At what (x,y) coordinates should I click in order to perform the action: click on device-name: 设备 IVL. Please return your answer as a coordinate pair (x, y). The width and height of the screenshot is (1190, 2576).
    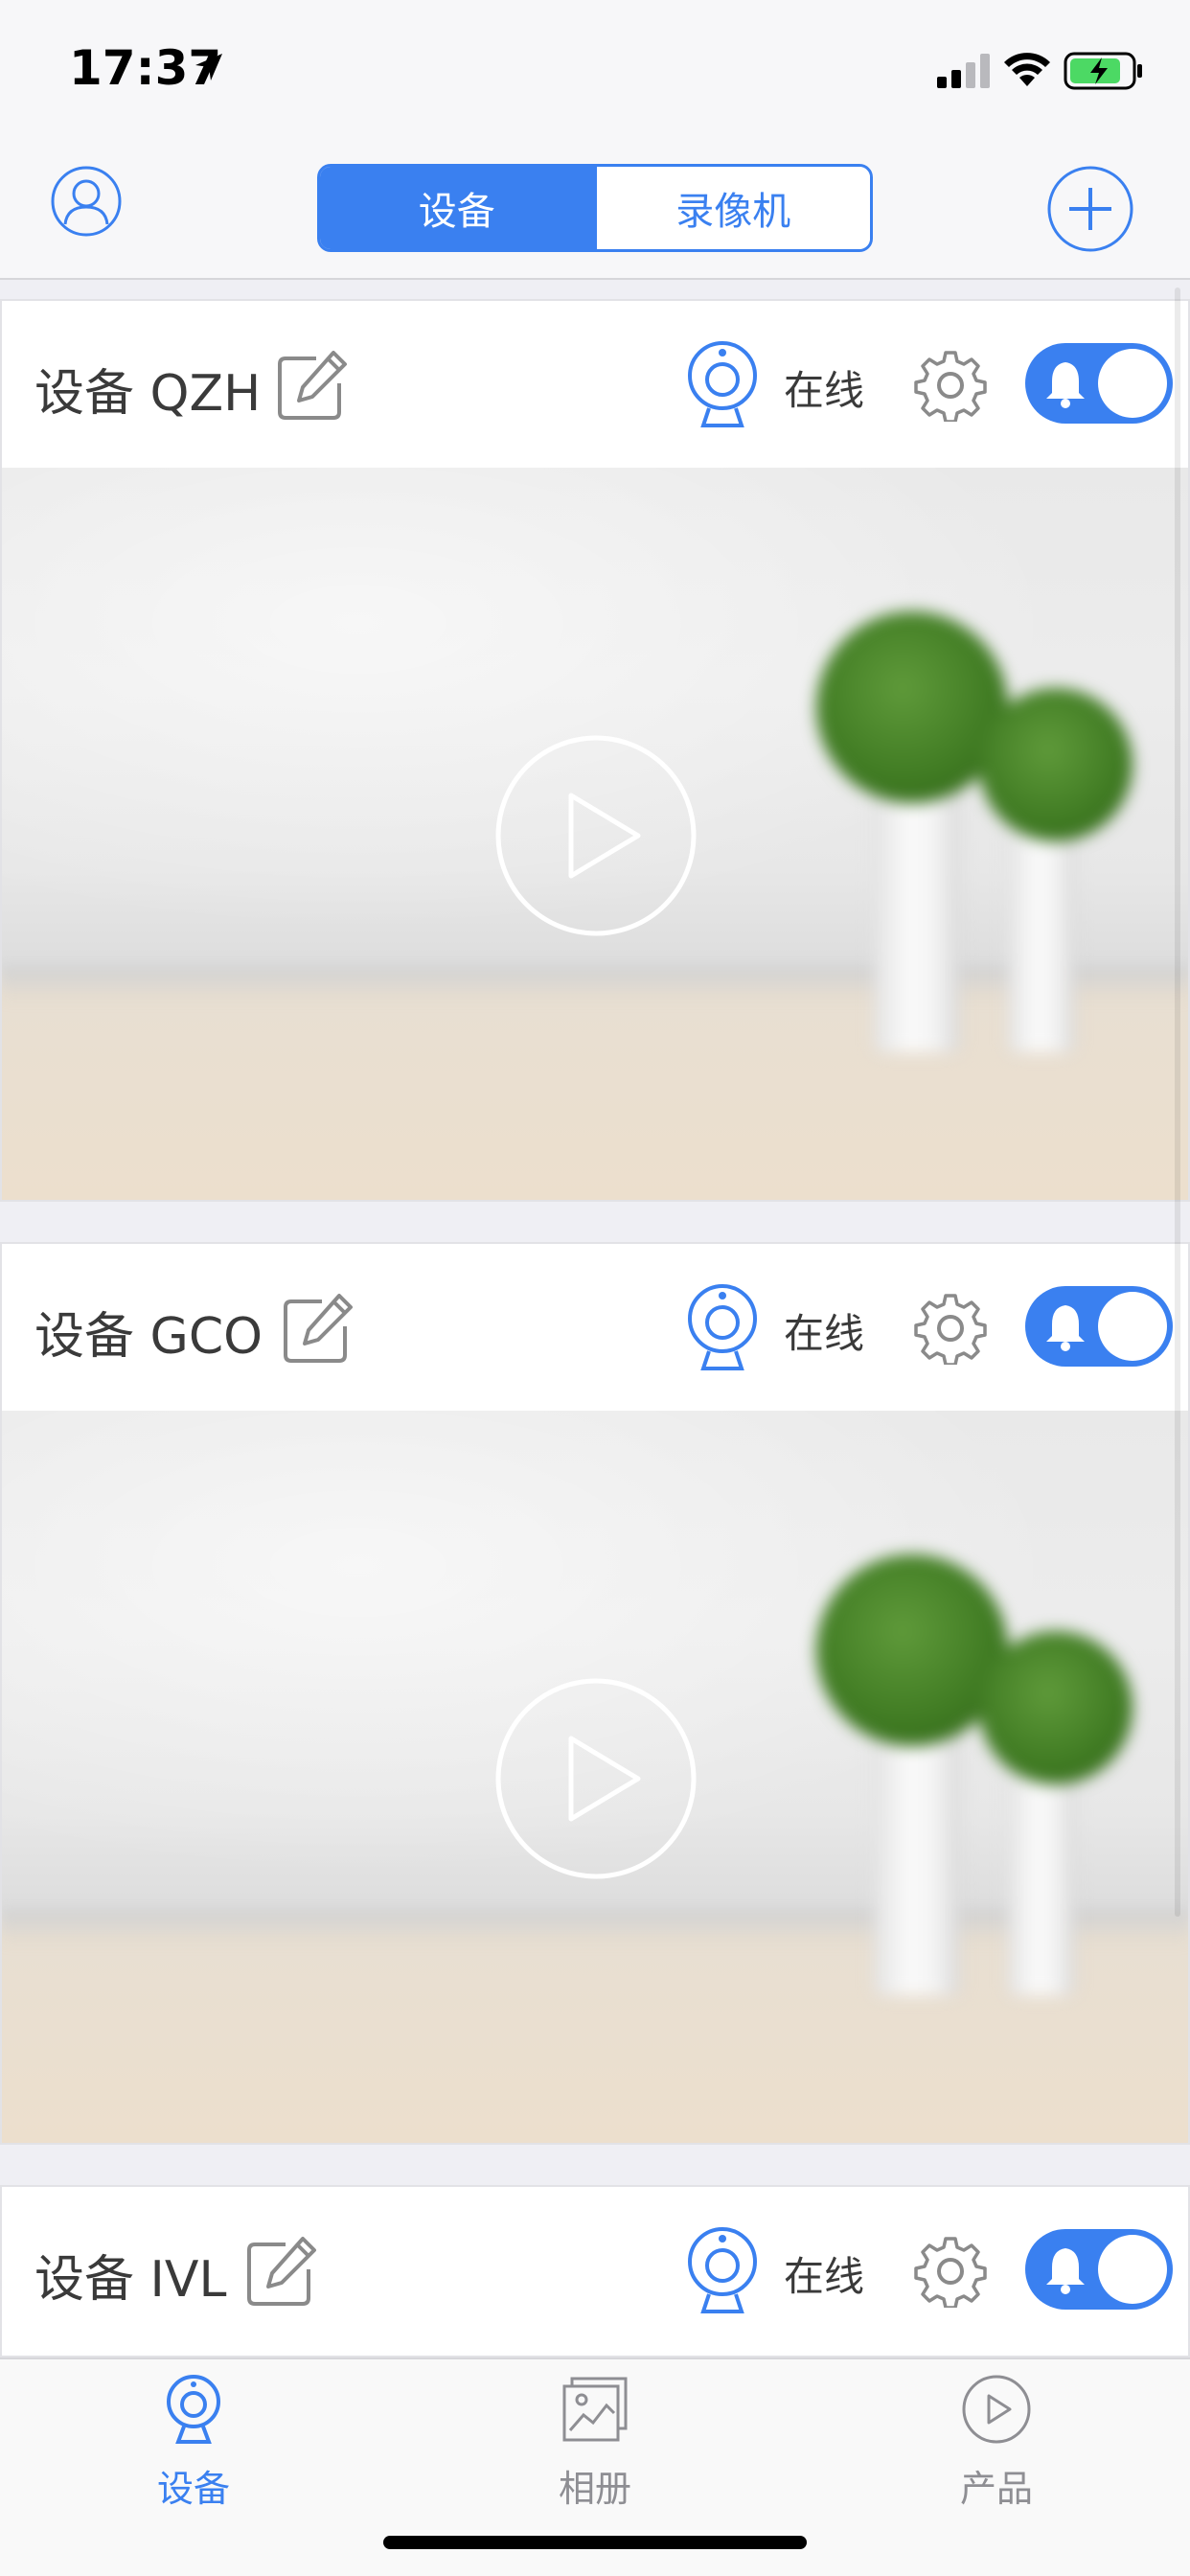
    Looking at the image, I should click on (131, 2280).